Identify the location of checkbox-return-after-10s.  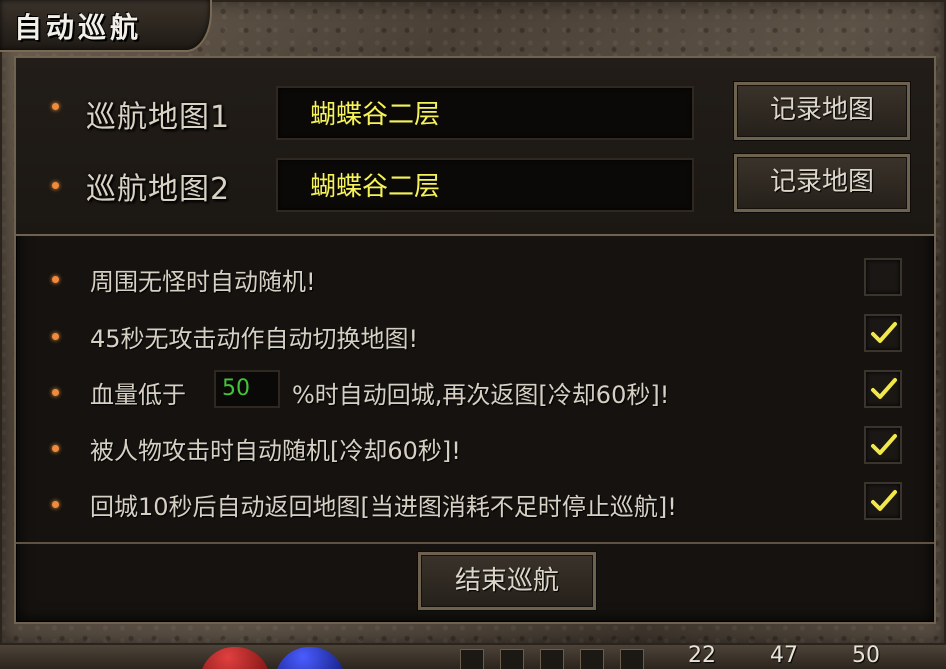
(883, 501).